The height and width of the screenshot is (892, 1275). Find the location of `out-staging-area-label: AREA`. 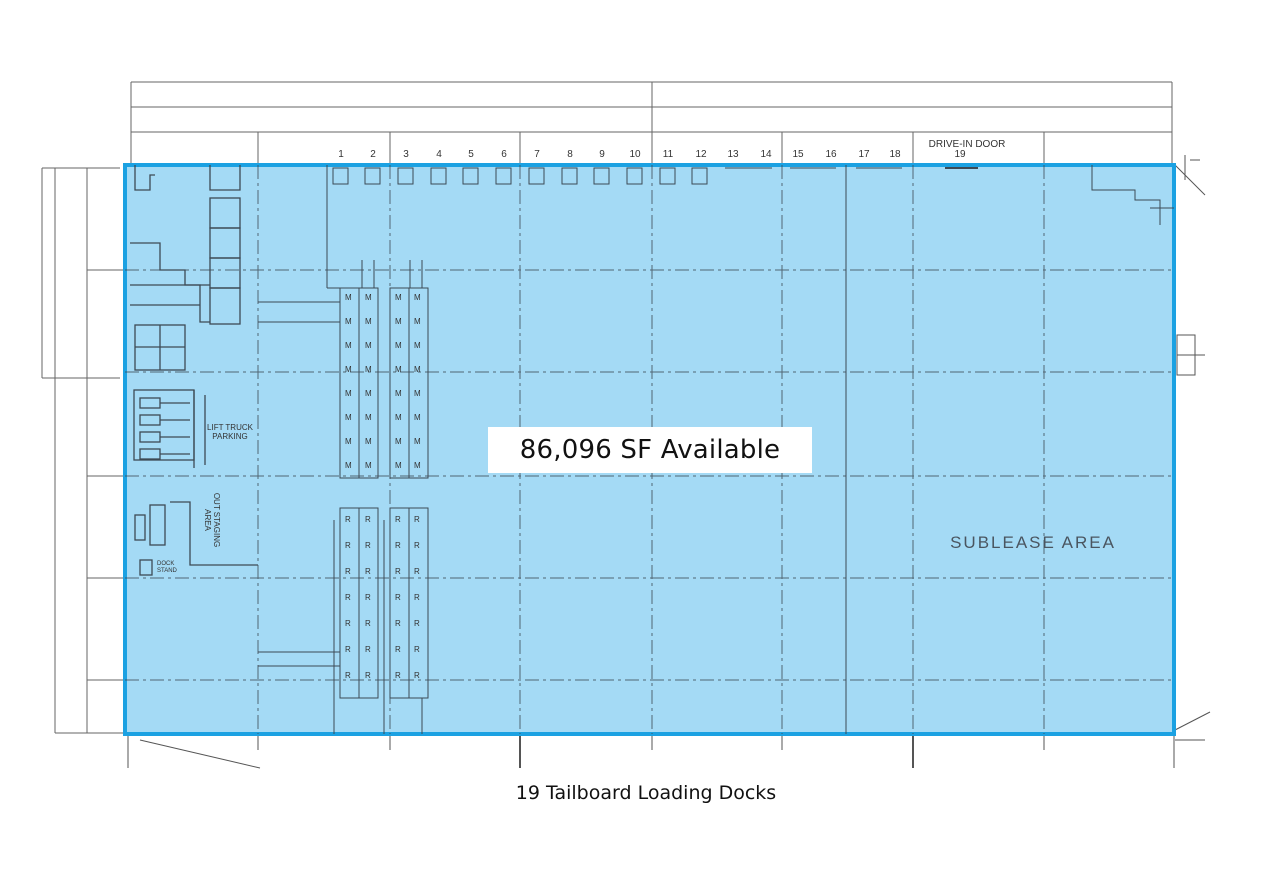

out-staging-area-label: AREA is located at coordinates (207, 520).